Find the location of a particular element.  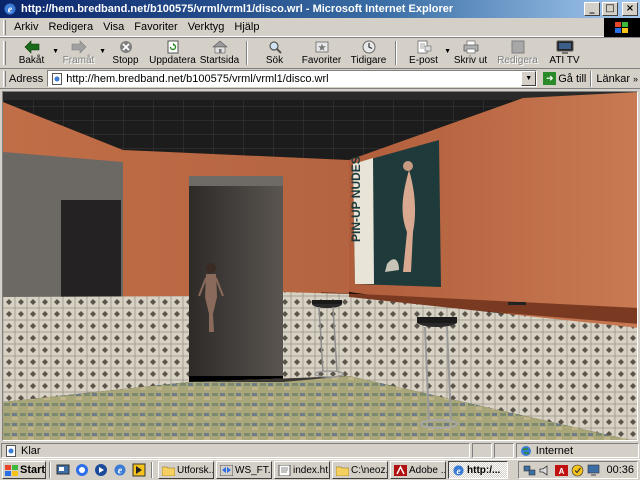

ie-icon: e is located at coordinates (10, 9).